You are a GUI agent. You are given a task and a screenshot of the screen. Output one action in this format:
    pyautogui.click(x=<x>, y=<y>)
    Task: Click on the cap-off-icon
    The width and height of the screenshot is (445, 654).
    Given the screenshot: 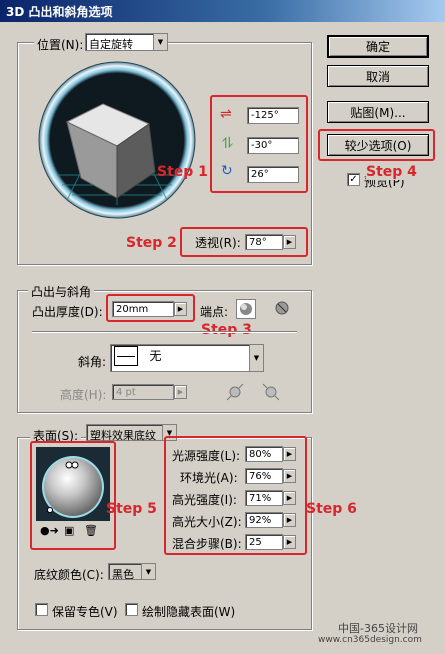 What is the action you would take?
    pyautogui.click(x=282, y=308)
    